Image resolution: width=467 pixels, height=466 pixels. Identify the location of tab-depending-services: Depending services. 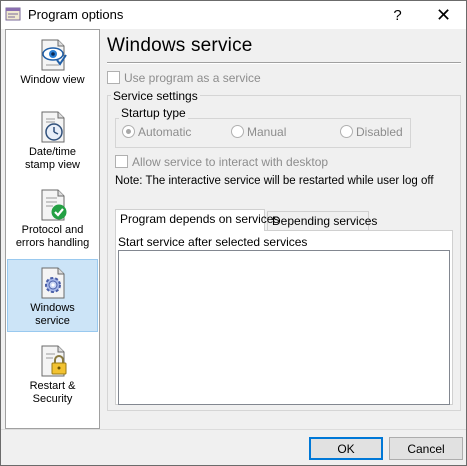
(322, 221).